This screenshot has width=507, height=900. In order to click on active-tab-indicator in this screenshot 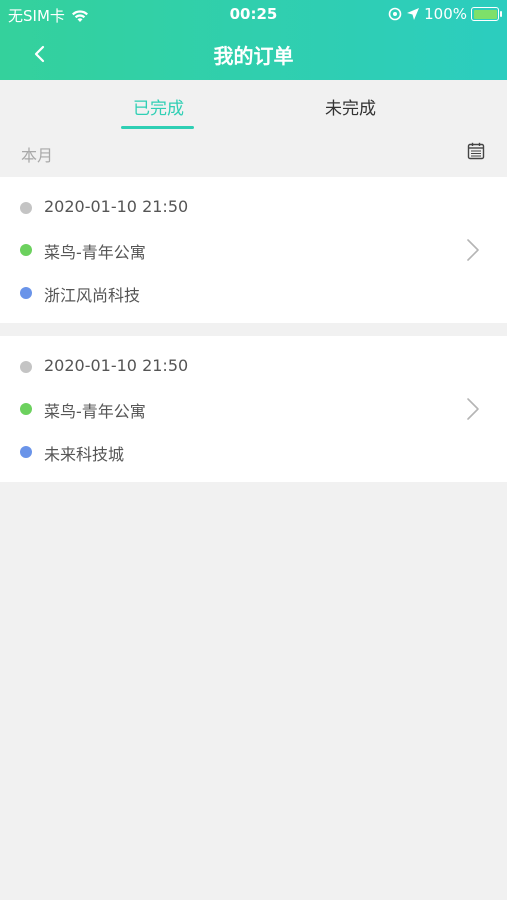, I will do `click(157, 127)`.